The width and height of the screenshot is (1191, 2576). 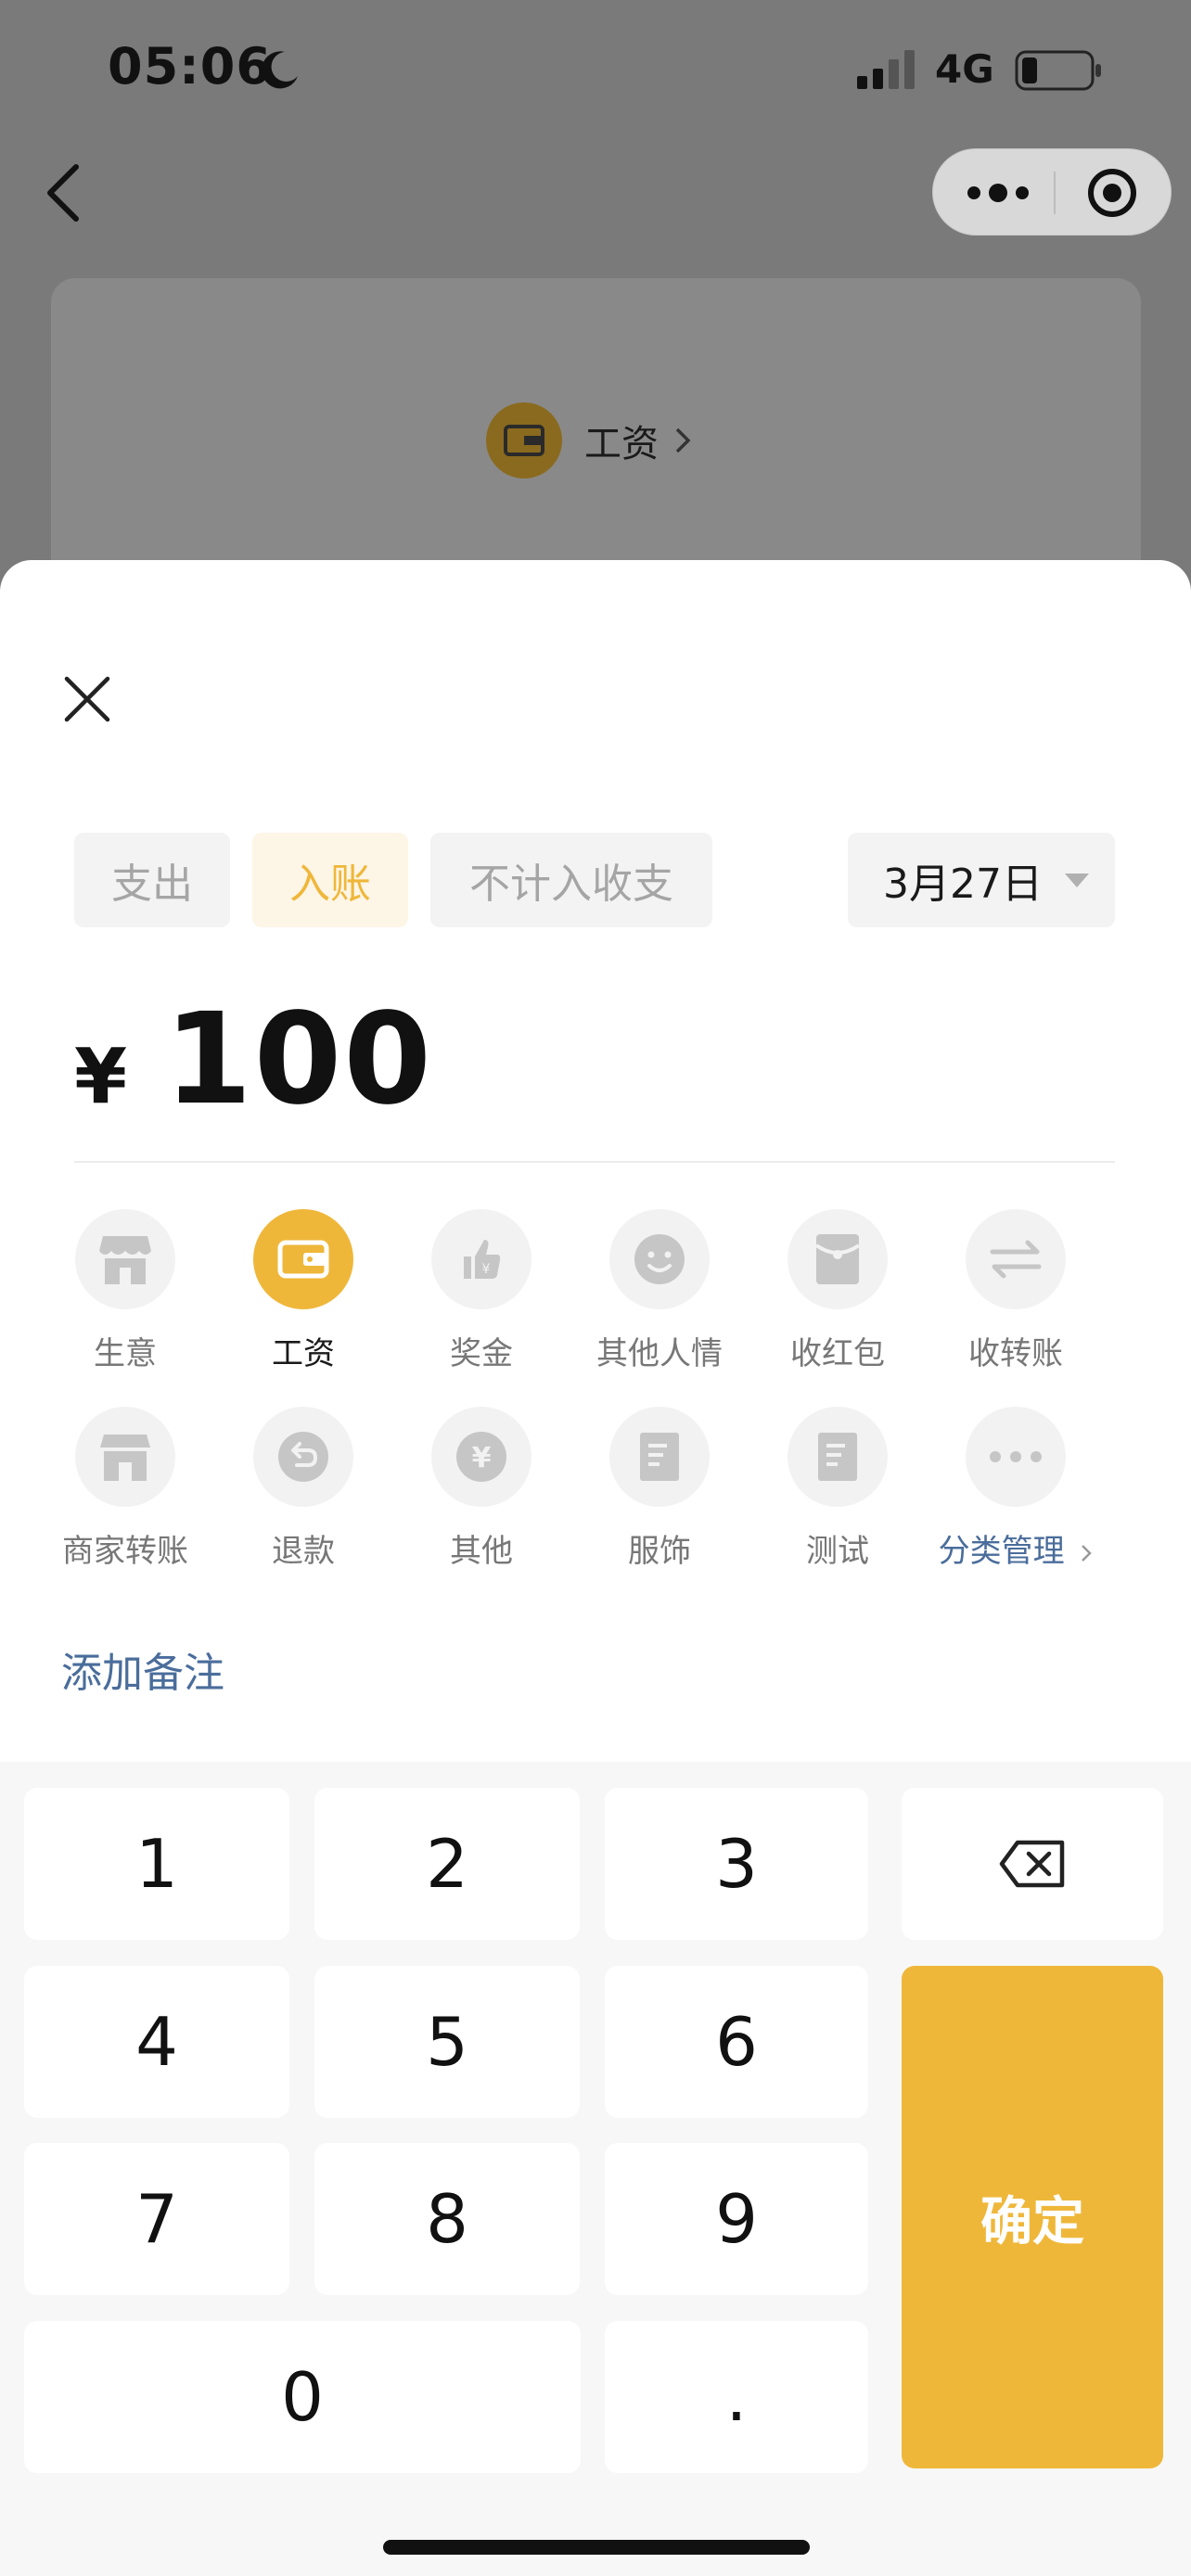 What do you see at coordinates (1001, 1552) in the screenshot?
I see `category-label: 分类管理` at bounding box center [1001, 1552].